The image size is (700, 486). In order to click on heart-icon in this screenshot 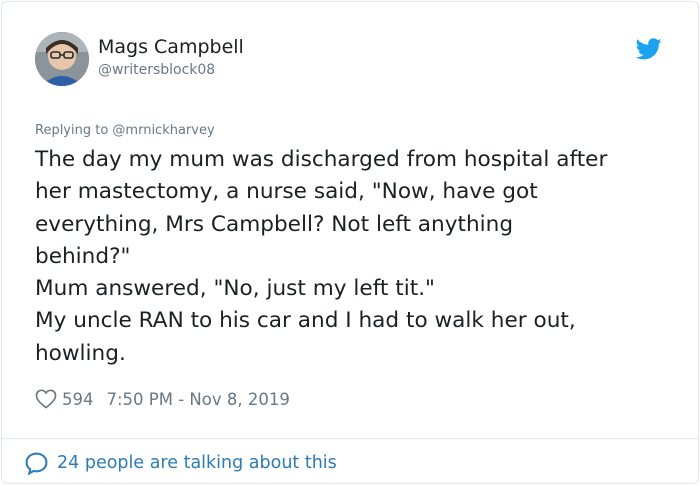, I will do `click(46, 399)`.